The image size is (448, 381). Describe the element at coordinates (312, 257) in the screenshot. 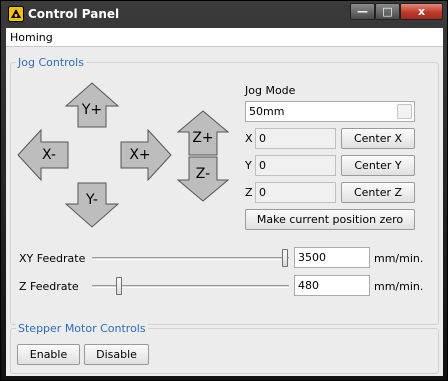

I see `xy-feedrate-value: 3500` at that location.